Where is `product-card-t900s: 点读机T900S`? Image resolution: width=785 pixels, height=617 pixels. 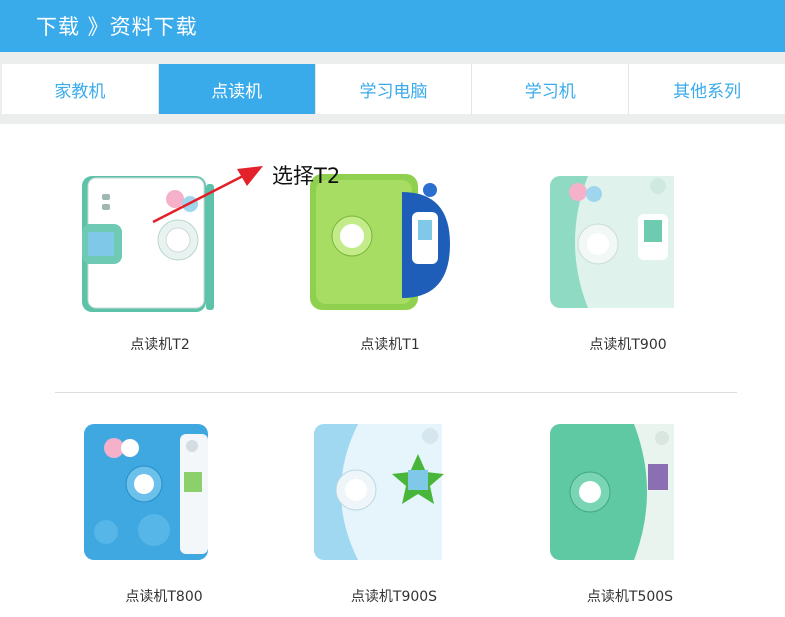 product-card-t900s: 点读机T900S is located at coordinates (394, 516).